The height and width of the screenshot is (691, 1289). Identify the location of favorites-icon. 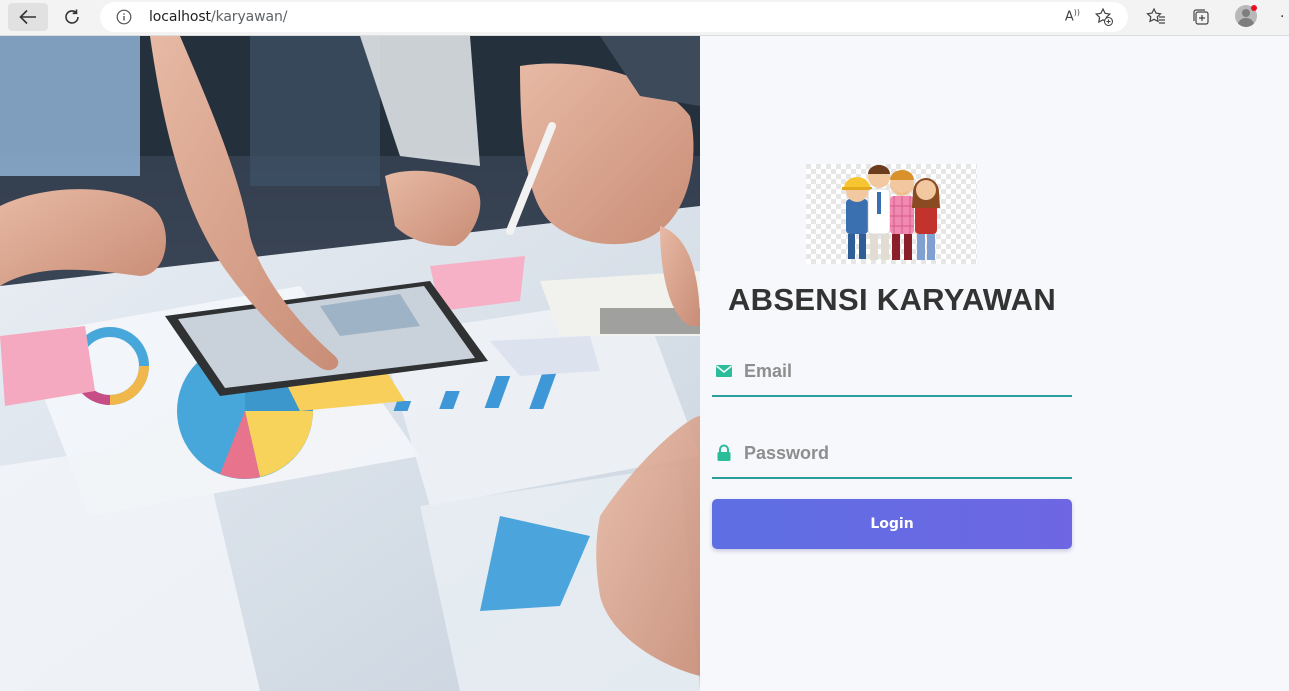
(1156, 17).